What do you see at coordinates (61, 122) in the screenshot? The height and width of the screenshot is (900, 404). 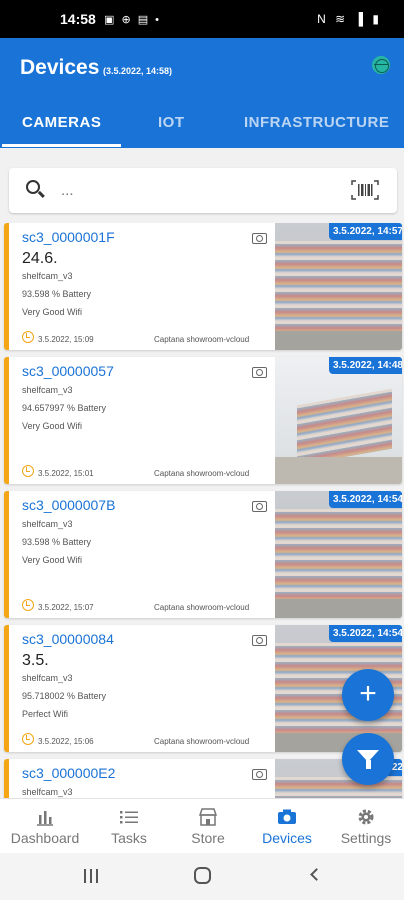 I see `tab-cameras: CAMERAS` at bounding box center [61, 122].